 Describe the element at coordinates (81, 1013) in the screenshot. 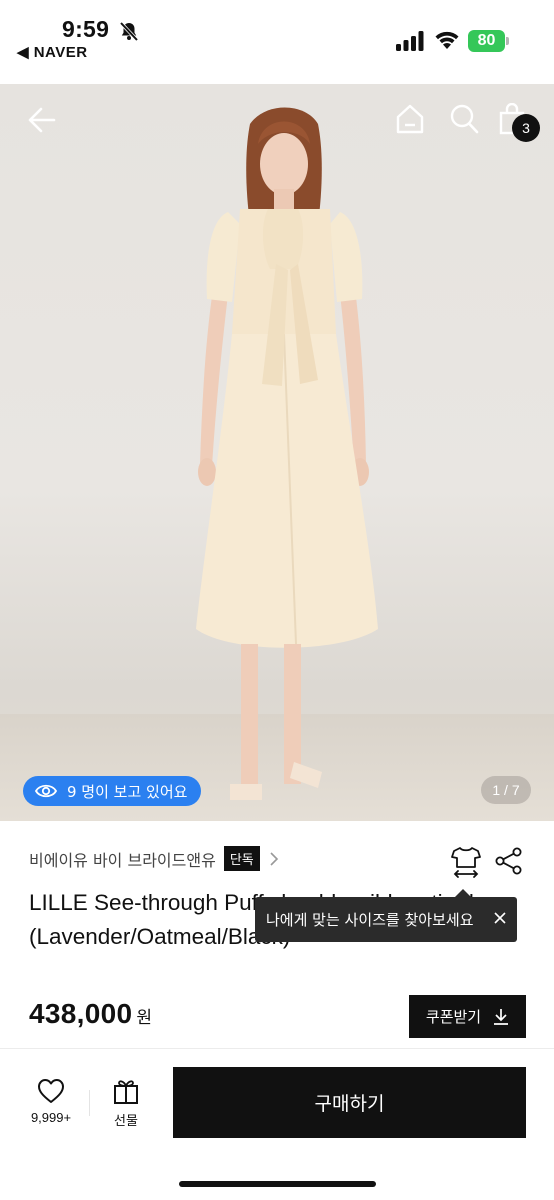

I see `product-price: 438,000` at that location.